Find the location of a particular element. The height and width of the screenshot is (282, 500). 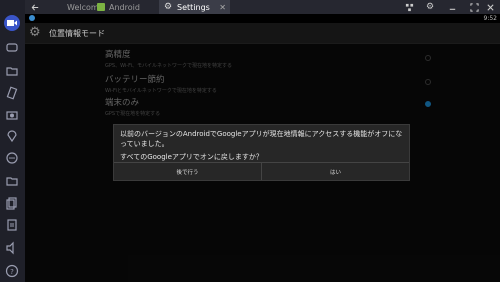

window-close-icon is located at coordinates (490, 7).